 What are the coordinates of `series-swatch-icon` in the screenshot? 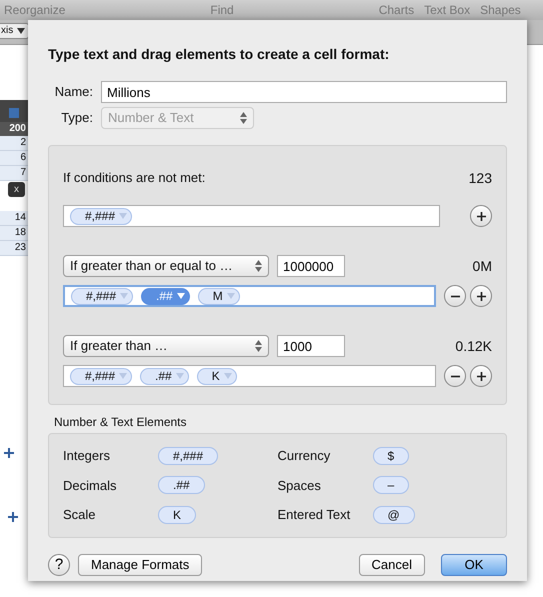 It's located at (14, 113).